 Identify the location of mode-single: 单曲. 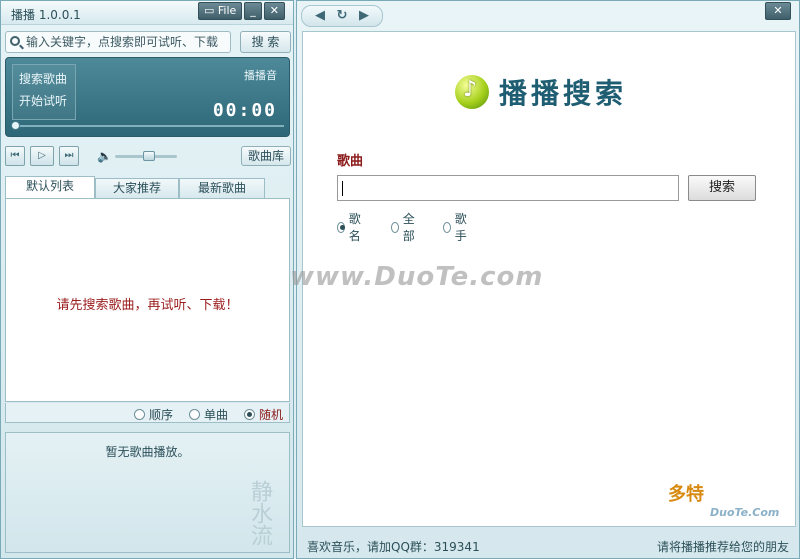
(208, 414).